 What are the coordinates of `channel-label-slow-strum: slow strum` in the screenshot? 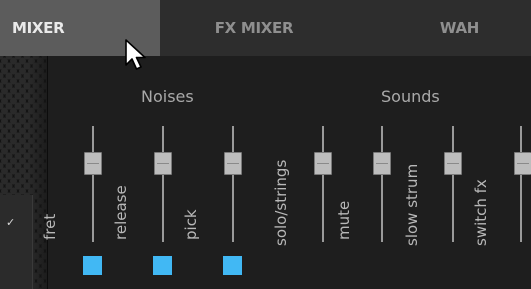 It's located at (412, 204).